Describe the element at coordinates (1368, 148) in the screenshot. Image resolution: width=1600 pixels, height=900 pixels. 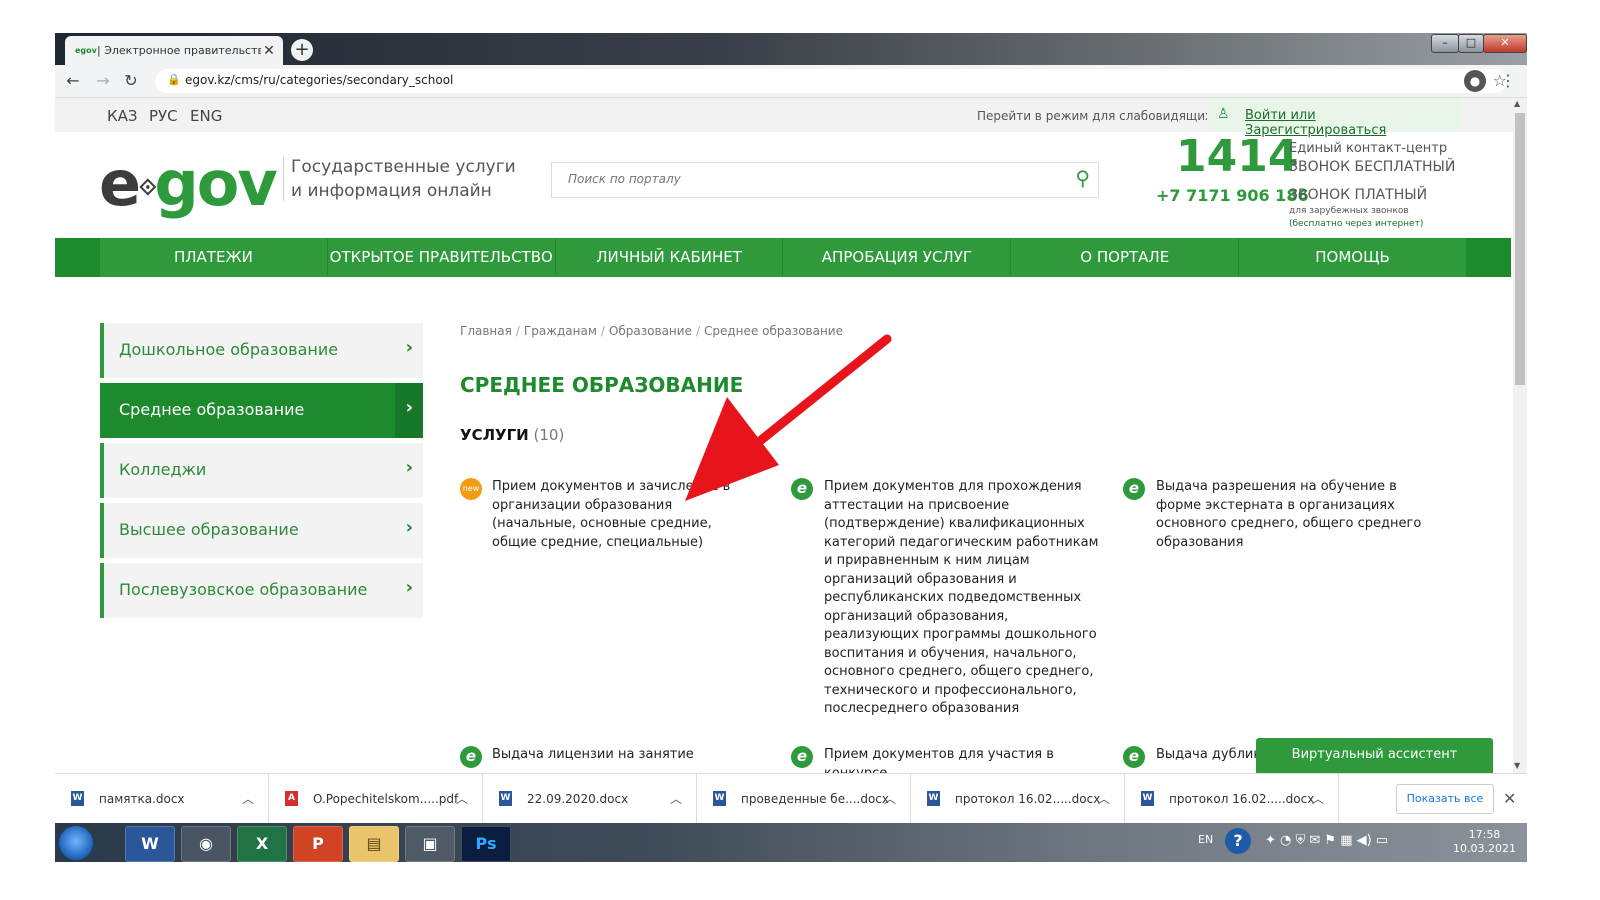
I see `contact-center-label: Единый контакт-центр` at that location.